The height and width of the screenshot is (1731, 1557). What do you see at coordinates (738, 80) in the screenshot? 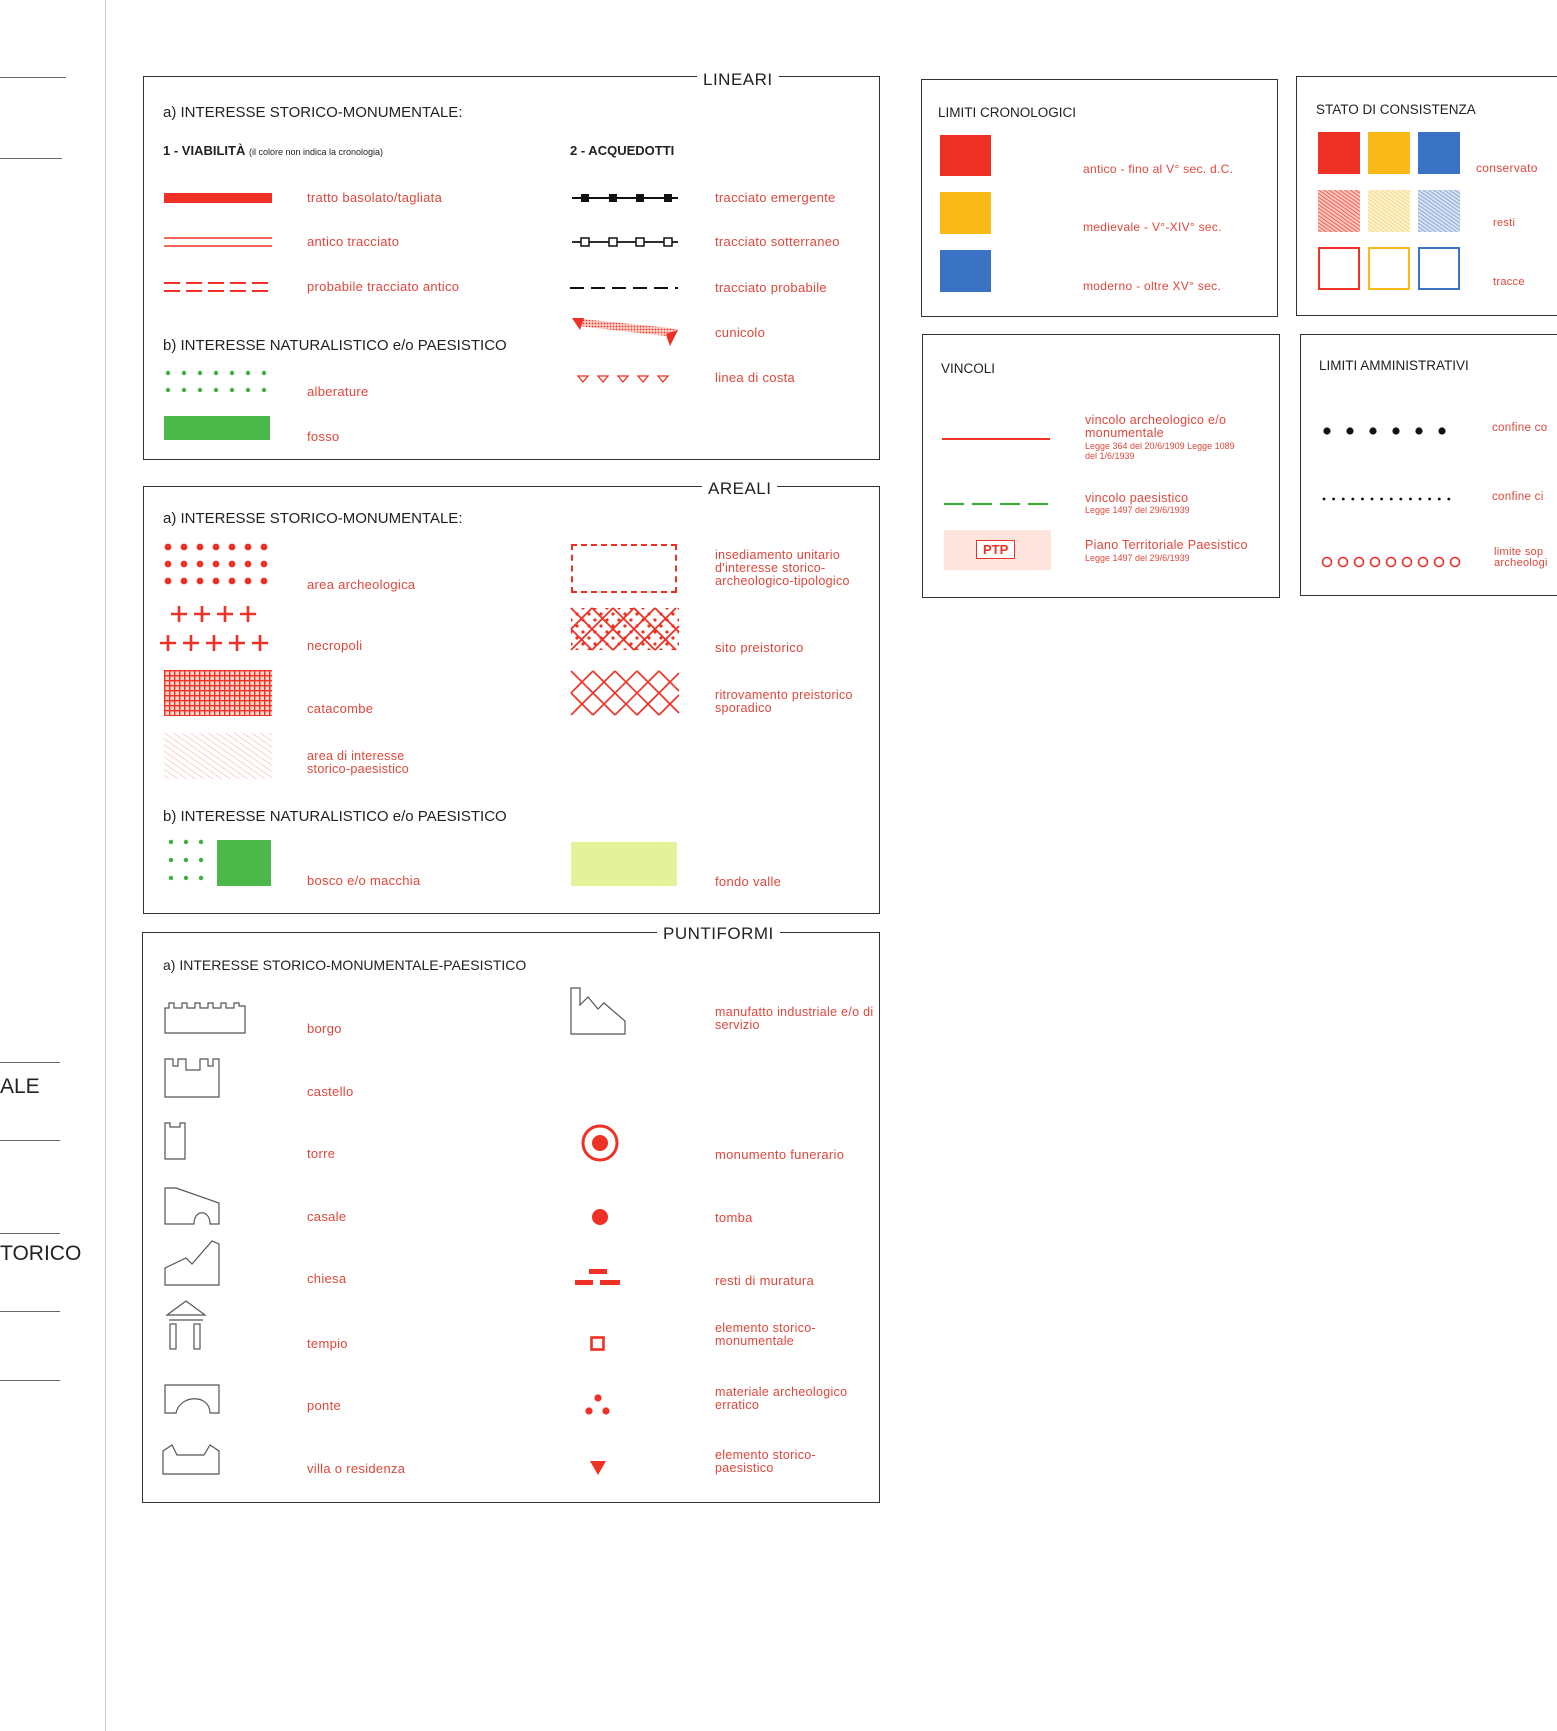
I see `panel-title-lineari: LINEARI` at bounding box center [738, 80].